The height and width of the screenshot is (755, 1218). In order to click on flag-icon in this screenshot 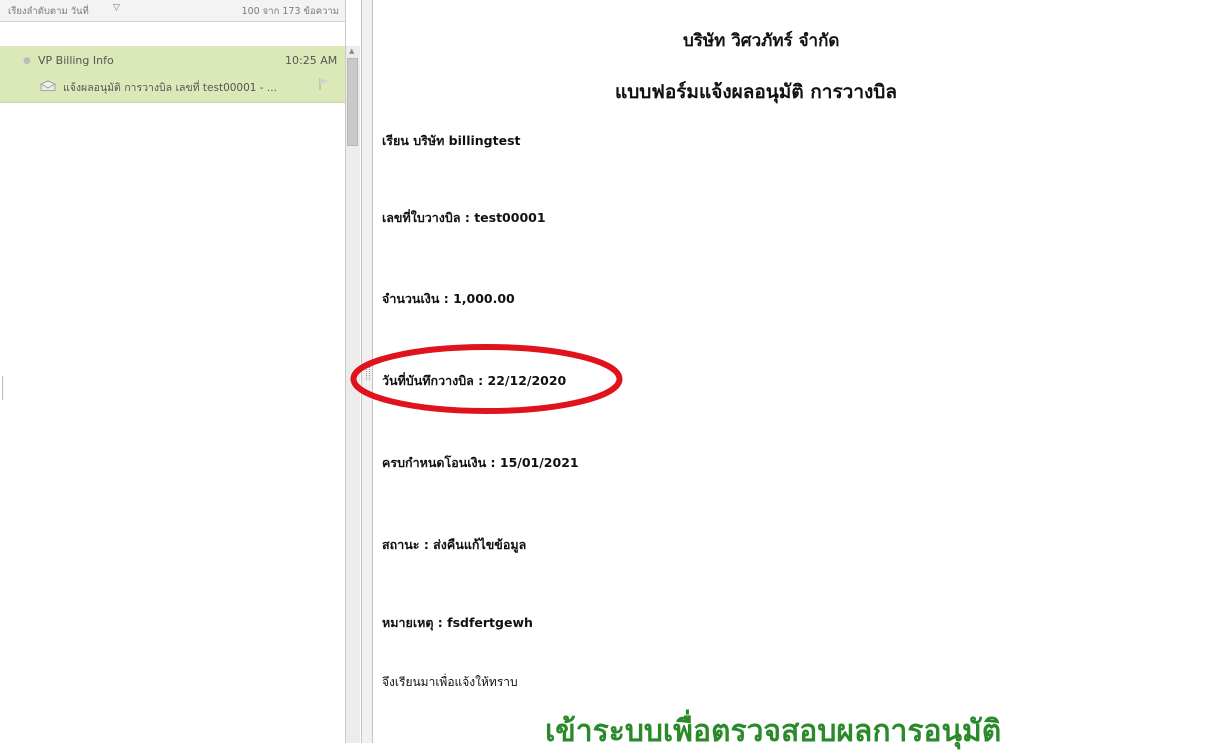, I will do `click(324, 84)`.